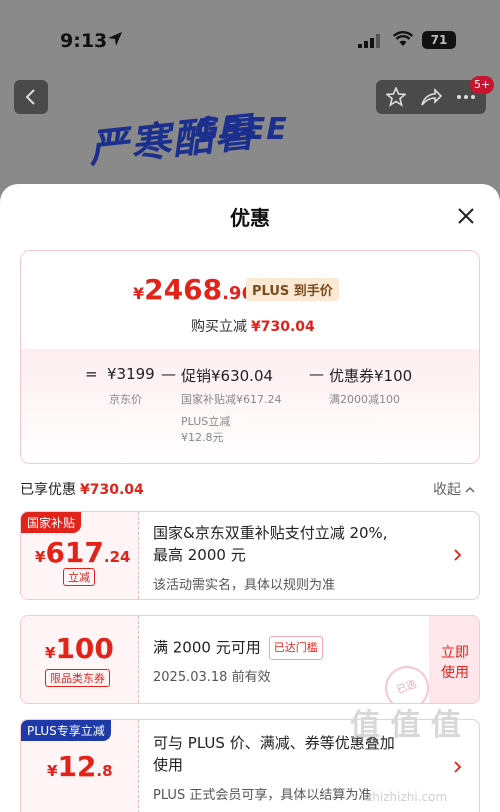 The height and width of the screenshot is (812, 500). Describe the element at coordinates (199, 555) in the screenshot. I see `subsidy-title-line-2: 最高 2000 元` at that location.